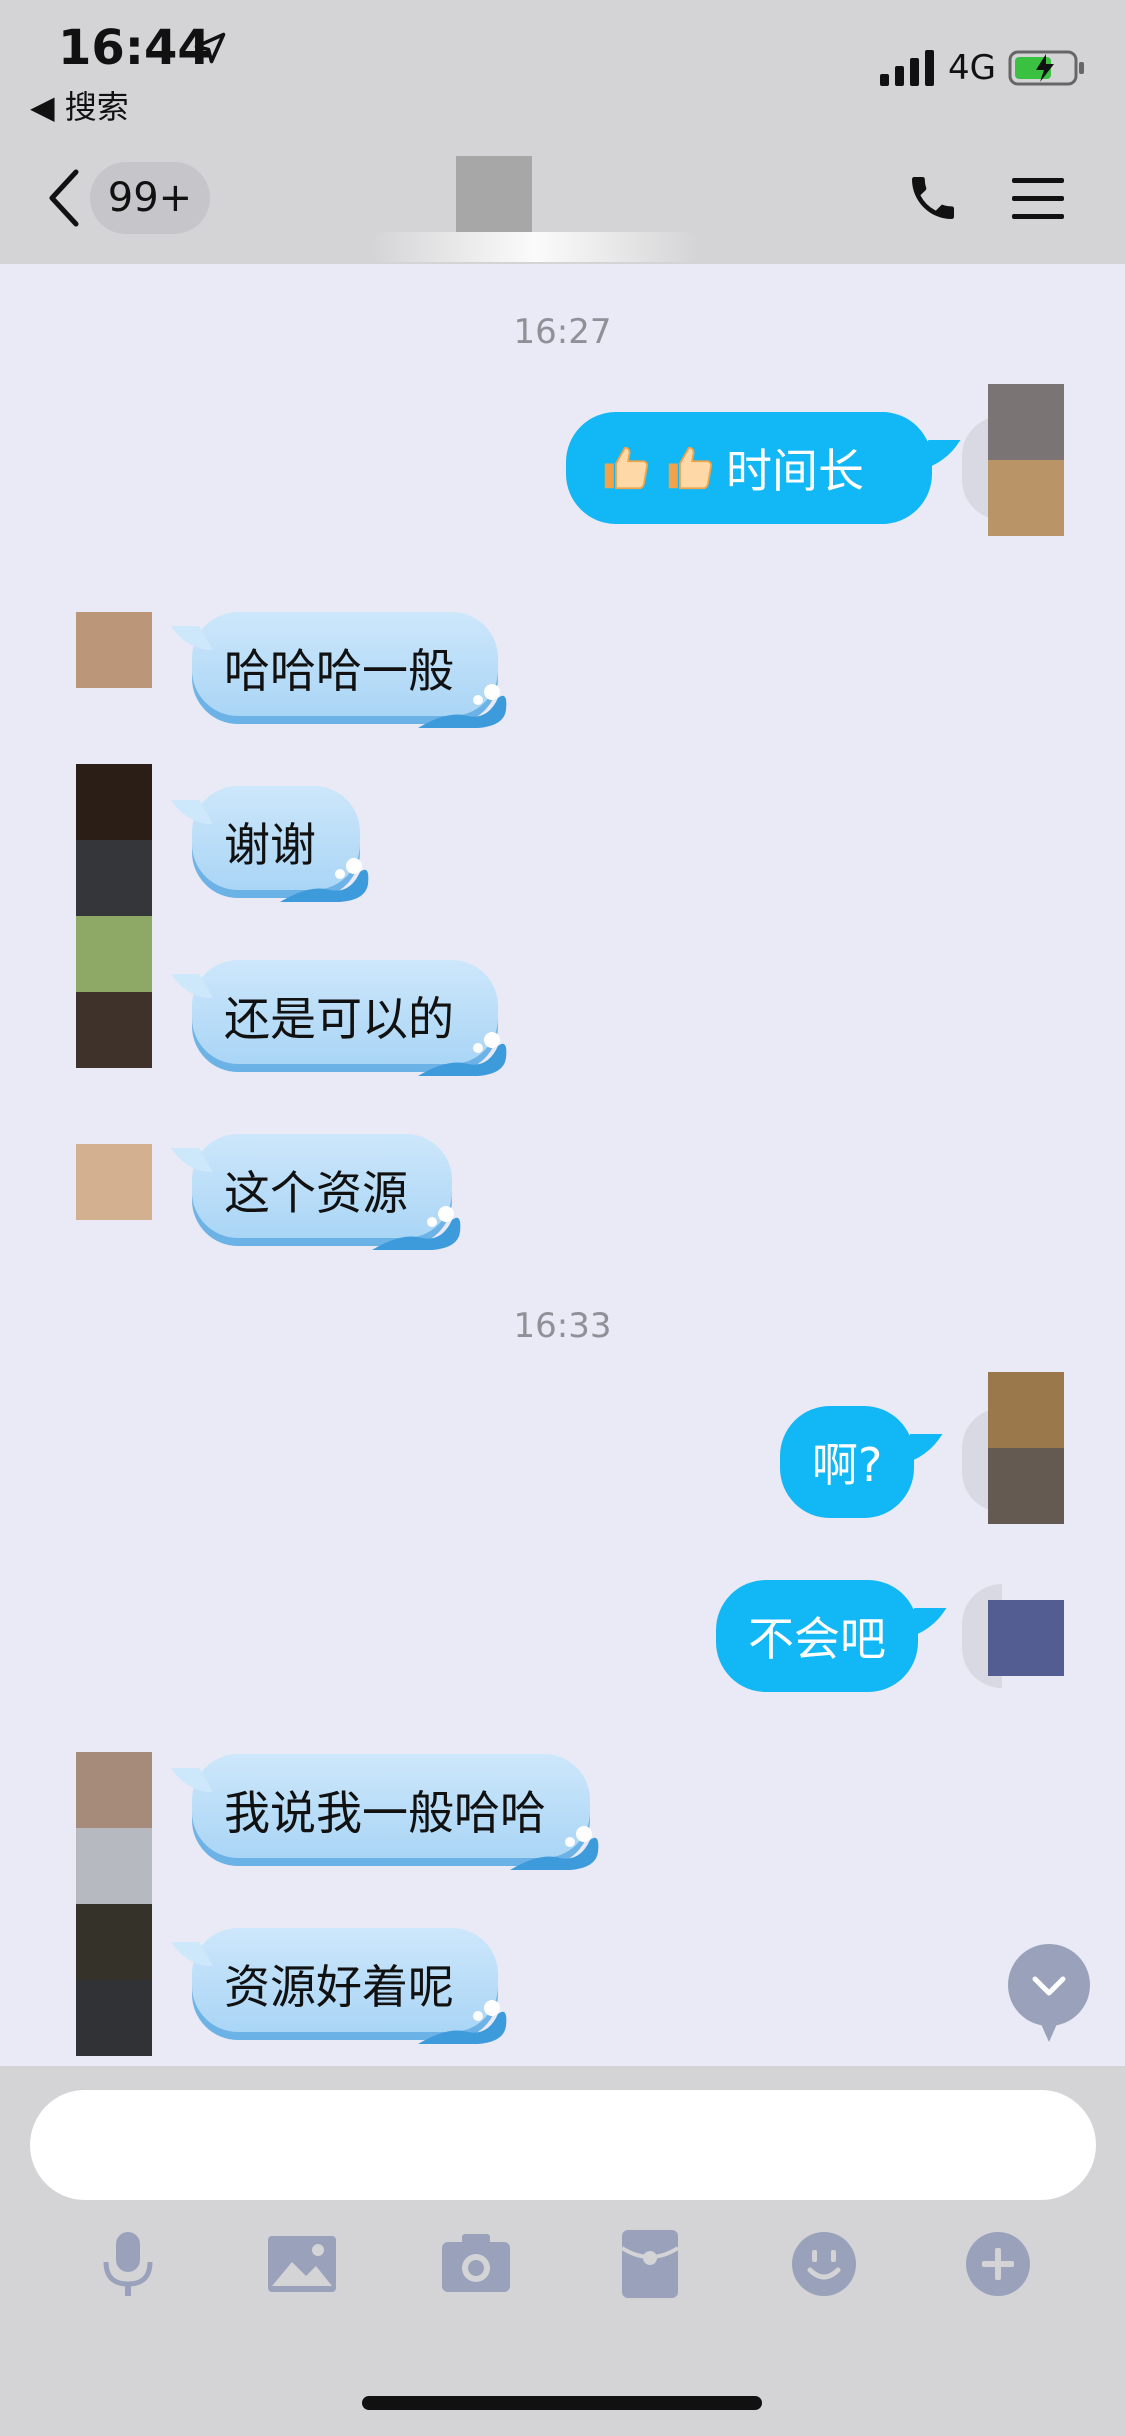  I want to click on scroll-to-bottom-button, so click(1049, 1993).